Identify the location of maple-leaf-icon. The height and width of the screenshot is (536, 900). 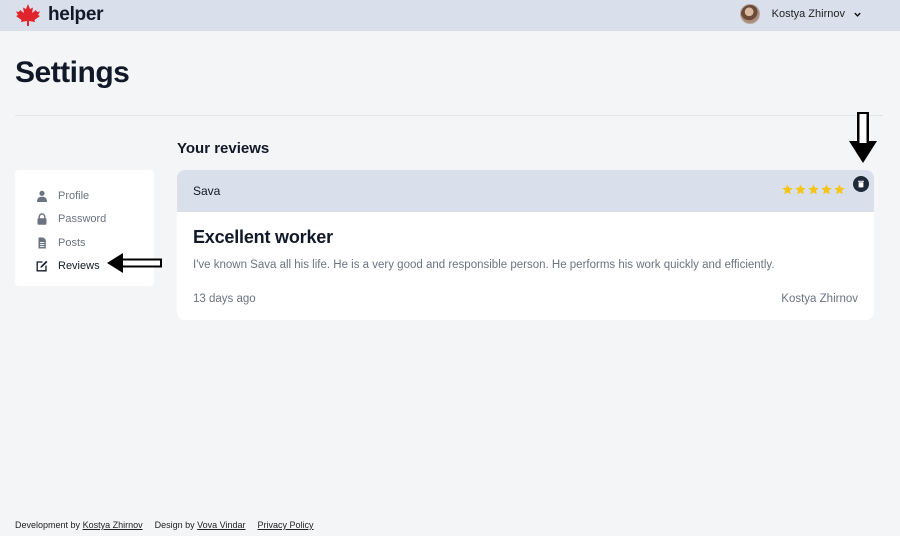
(28, 15).